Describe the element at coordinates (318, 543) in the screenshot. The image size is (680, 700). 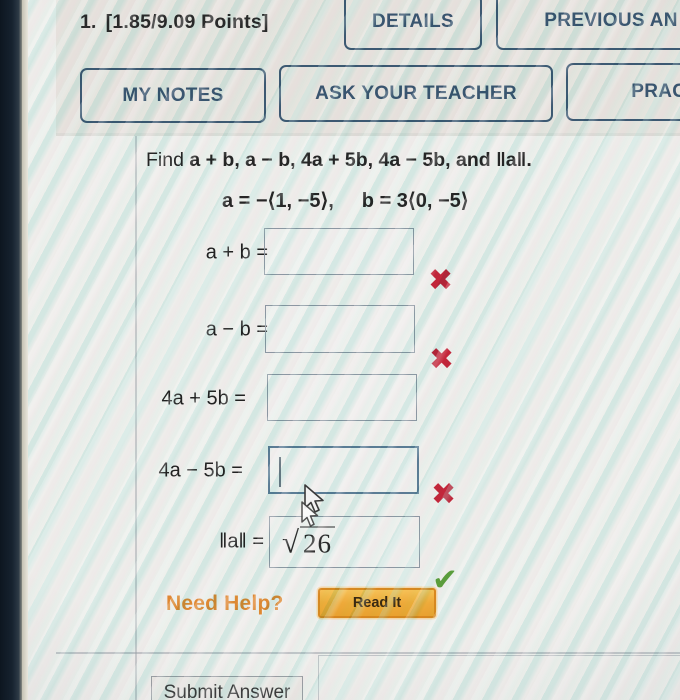
I see `radicand-value: 26` at that location.